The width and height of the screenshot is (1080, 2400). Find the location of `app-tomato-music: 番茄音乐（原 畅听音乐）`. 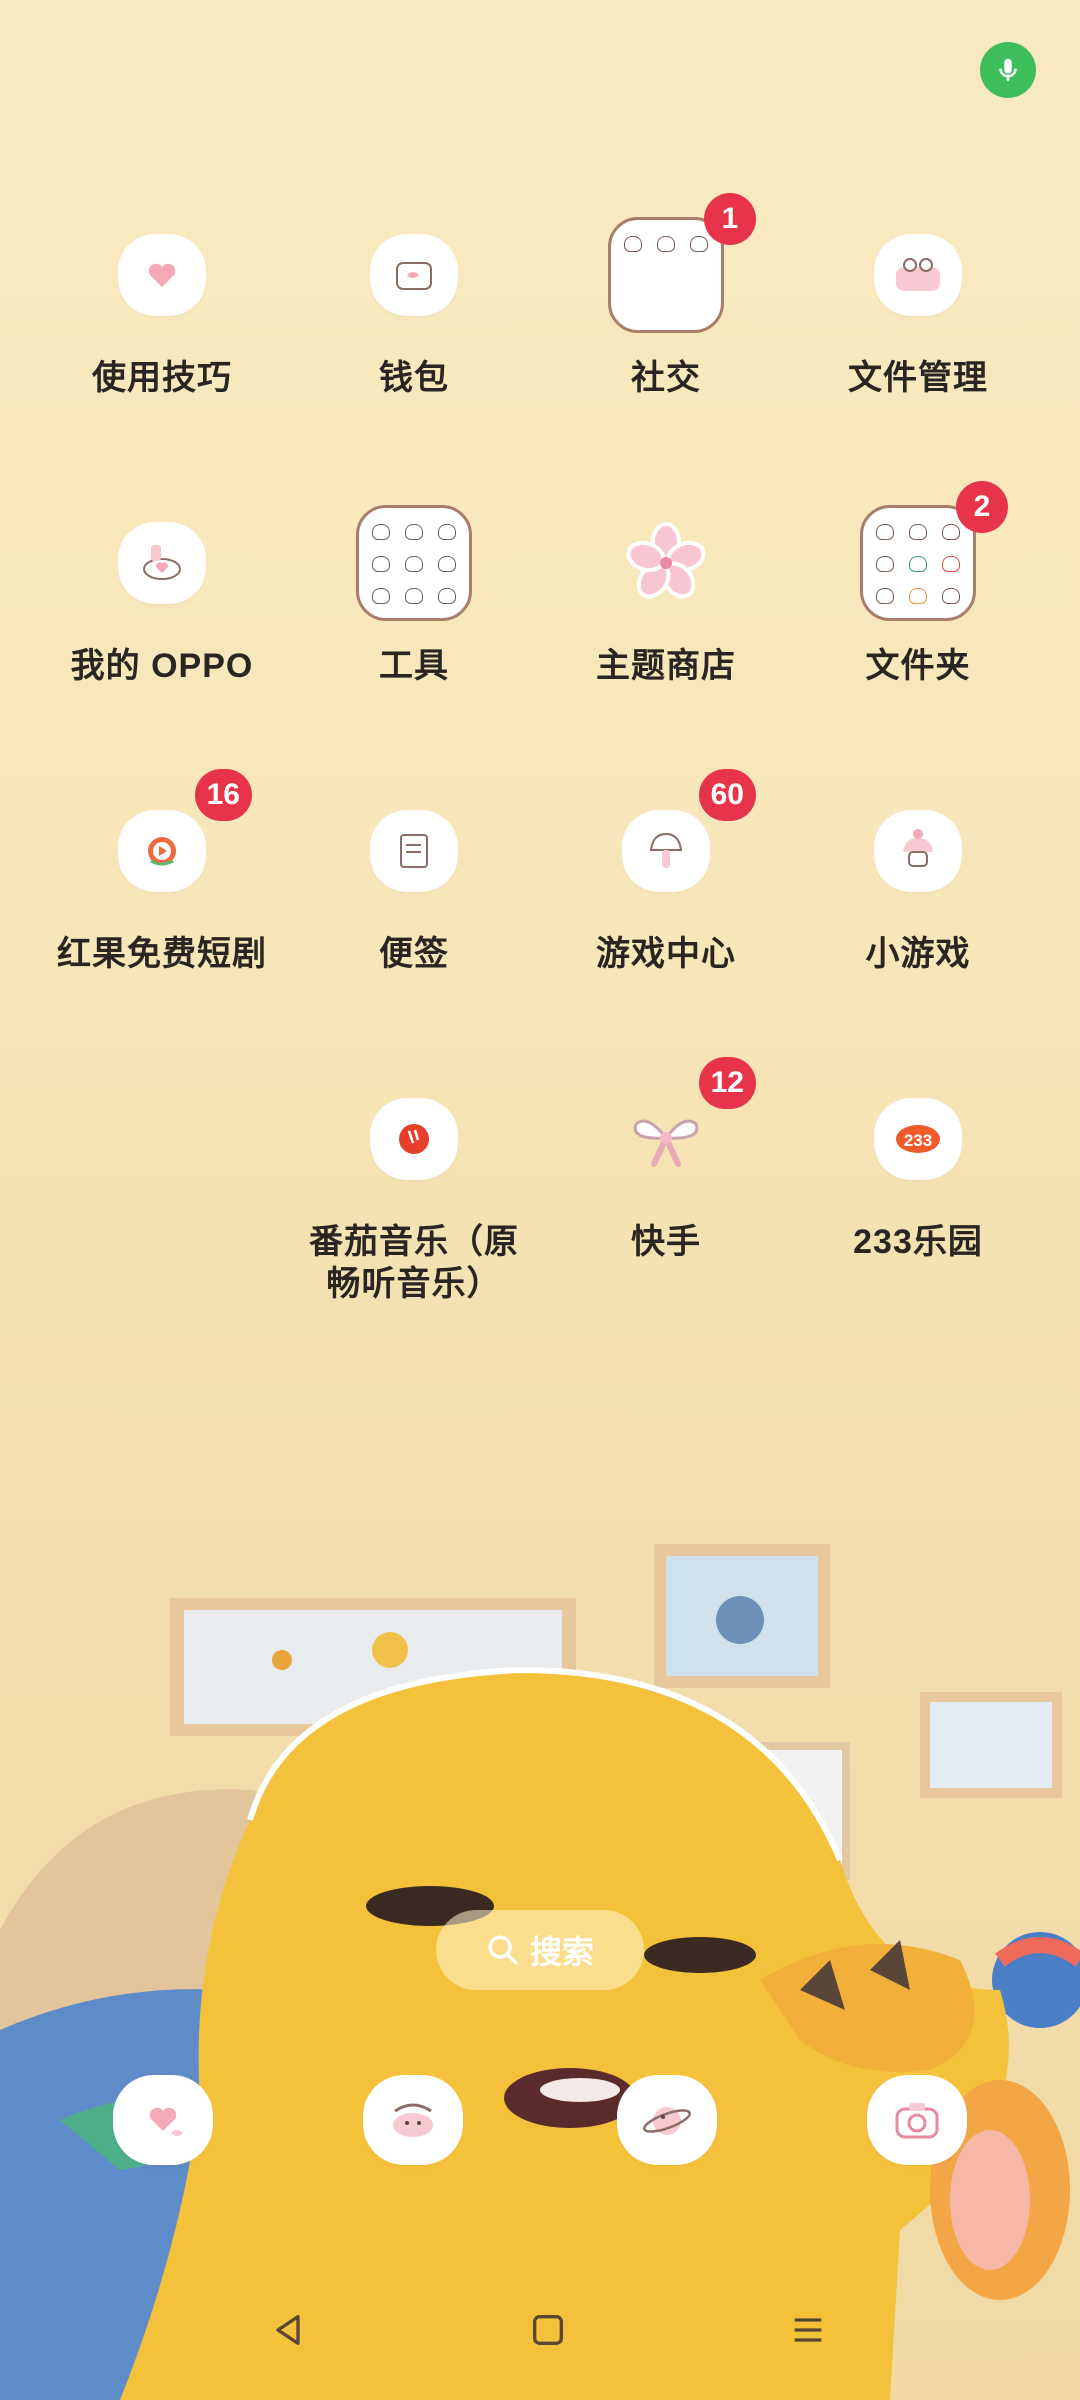

app-tomato-music: 番茄音乐（原 畅听音乐） is located at coordinates (414, 1192).